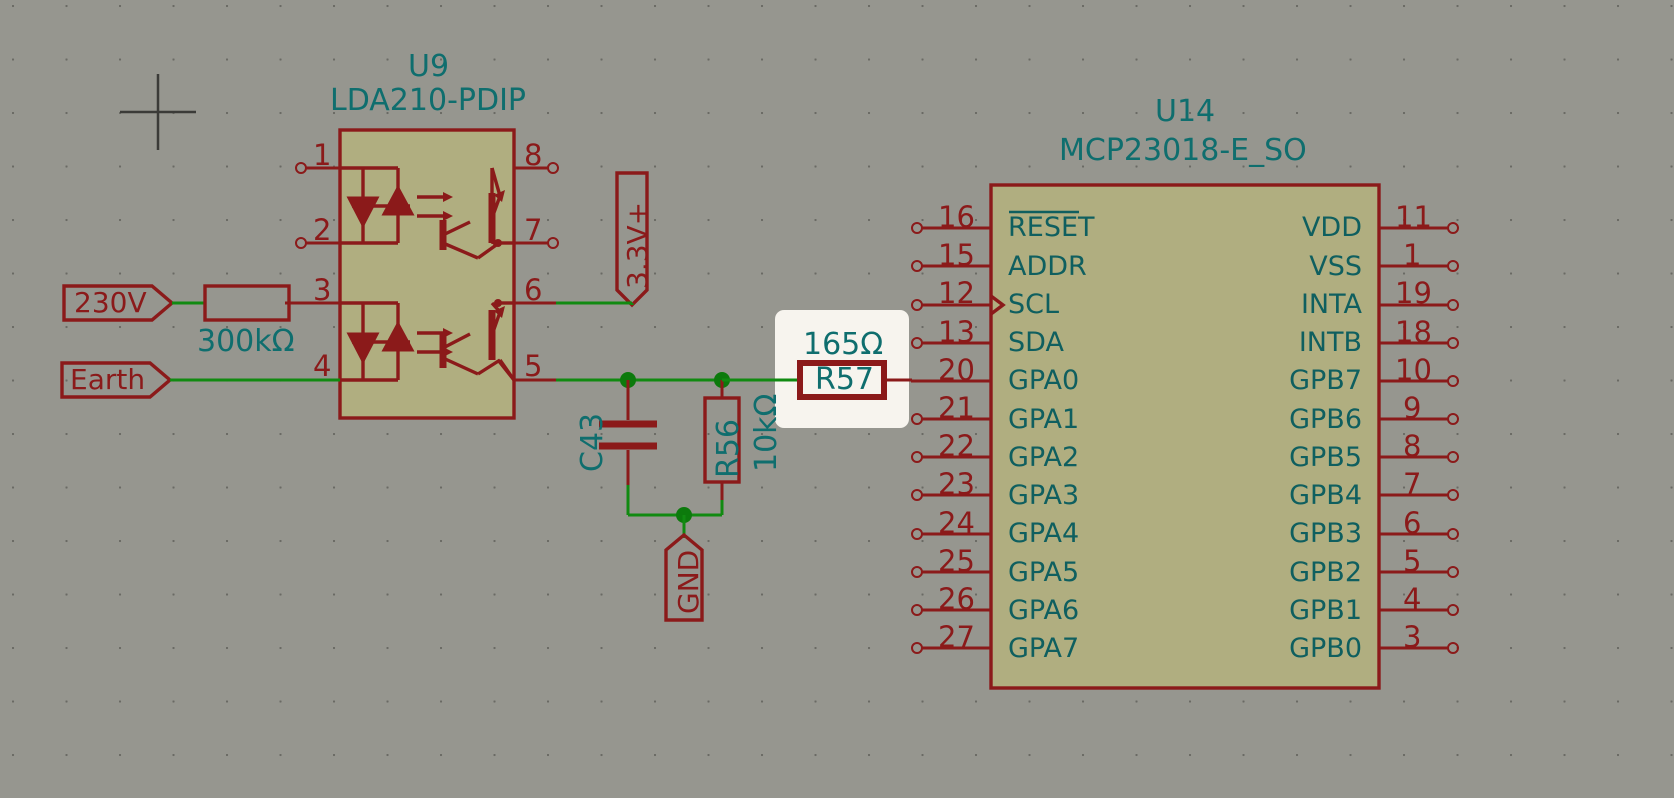  What do you see at coordinates (1036, 342) in the screenshot?
I see `u14-pin-name-sda: SDA` at bounding box center [1036, 342].